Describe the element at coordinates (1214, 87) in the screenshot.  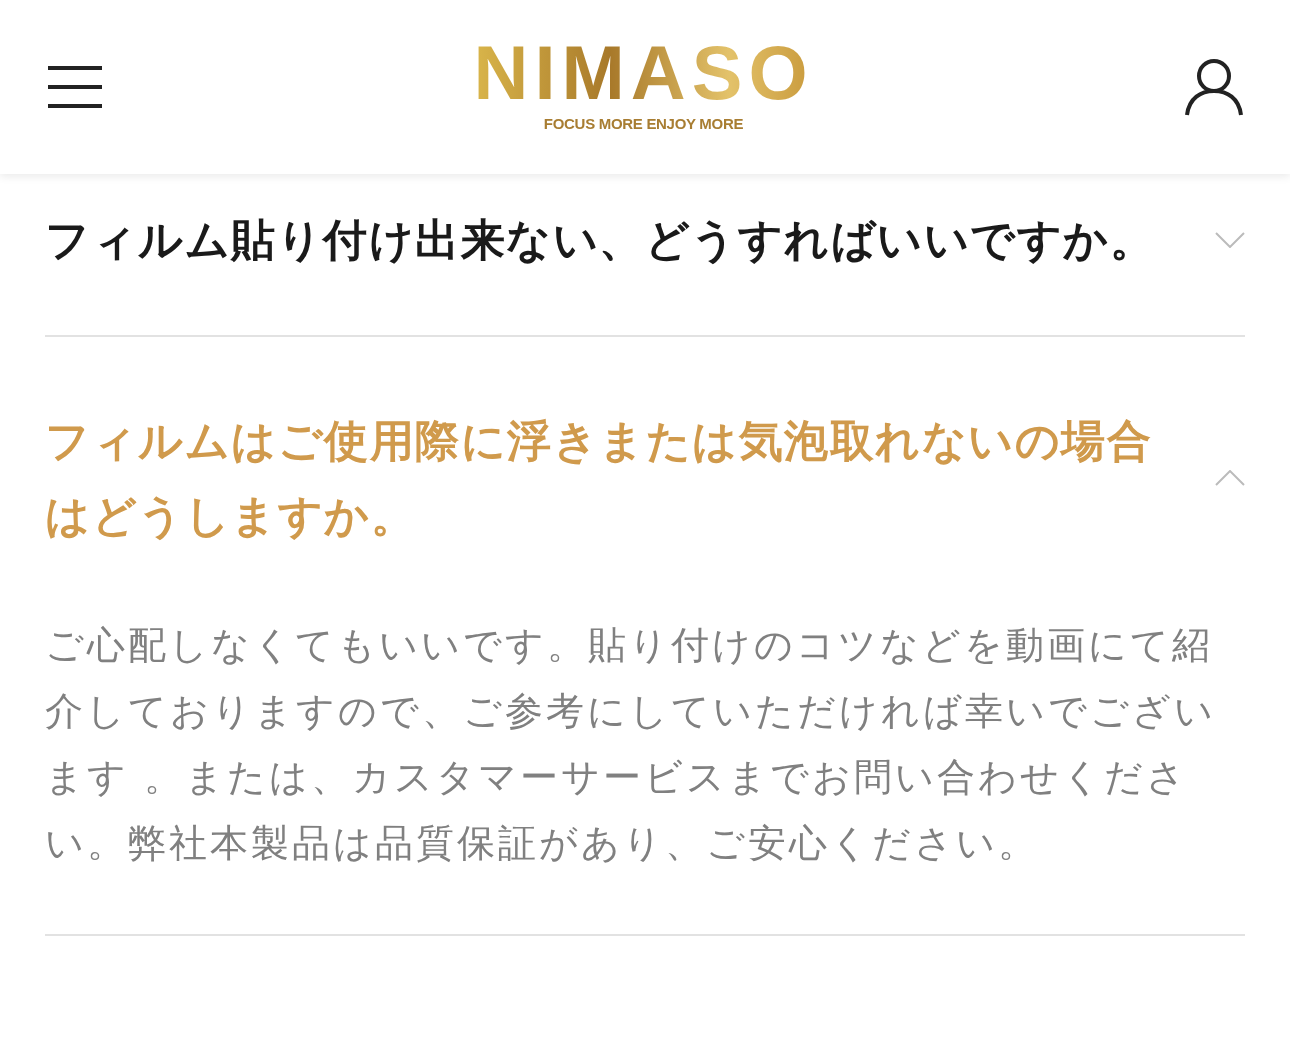
I see `user-icon` at that location.